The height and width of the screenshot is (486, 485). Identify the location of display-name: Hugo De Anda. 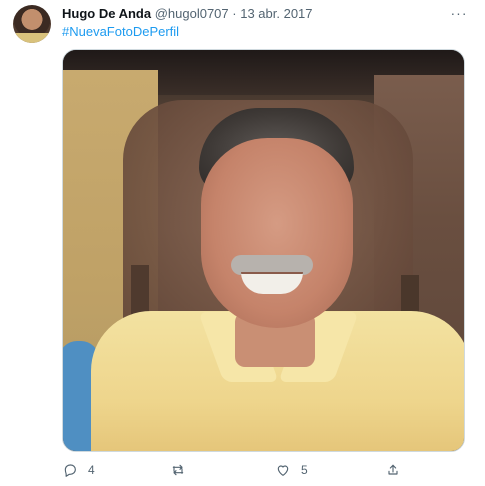
(106, 13).